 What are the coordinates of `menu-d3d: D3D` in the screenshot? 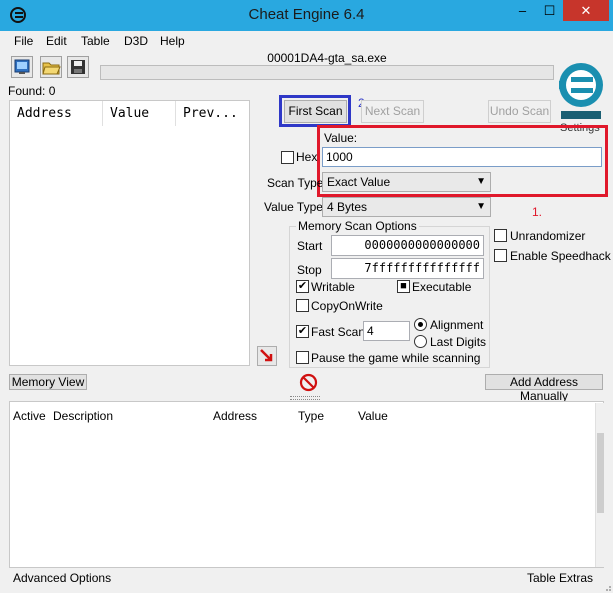 It's located at (136, 41).